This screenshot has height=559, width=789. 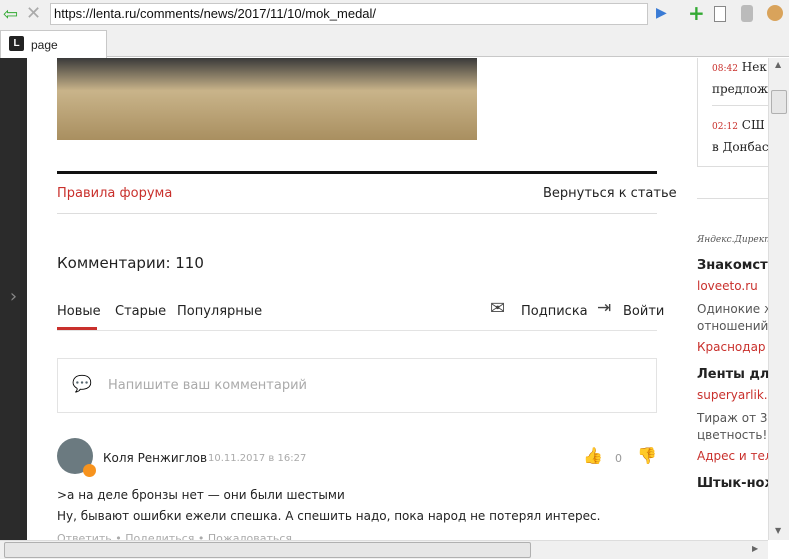 What do you see at coordinates (732, 456) in the screenshot?
I see `ad-link: Адрес и тел` at bounding box center [732, 456].